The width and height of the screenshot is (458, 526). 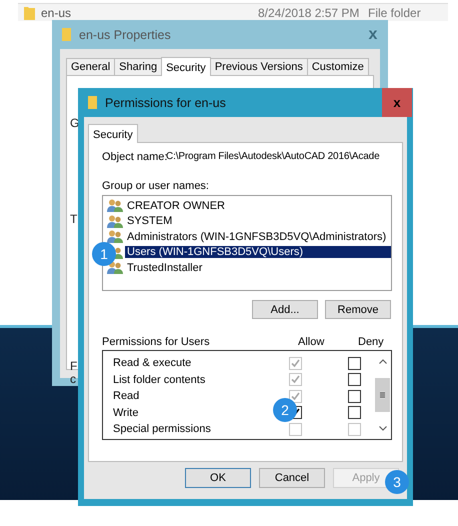 I want to click on user-item: SYSTEM, so click(x=149, y=221).